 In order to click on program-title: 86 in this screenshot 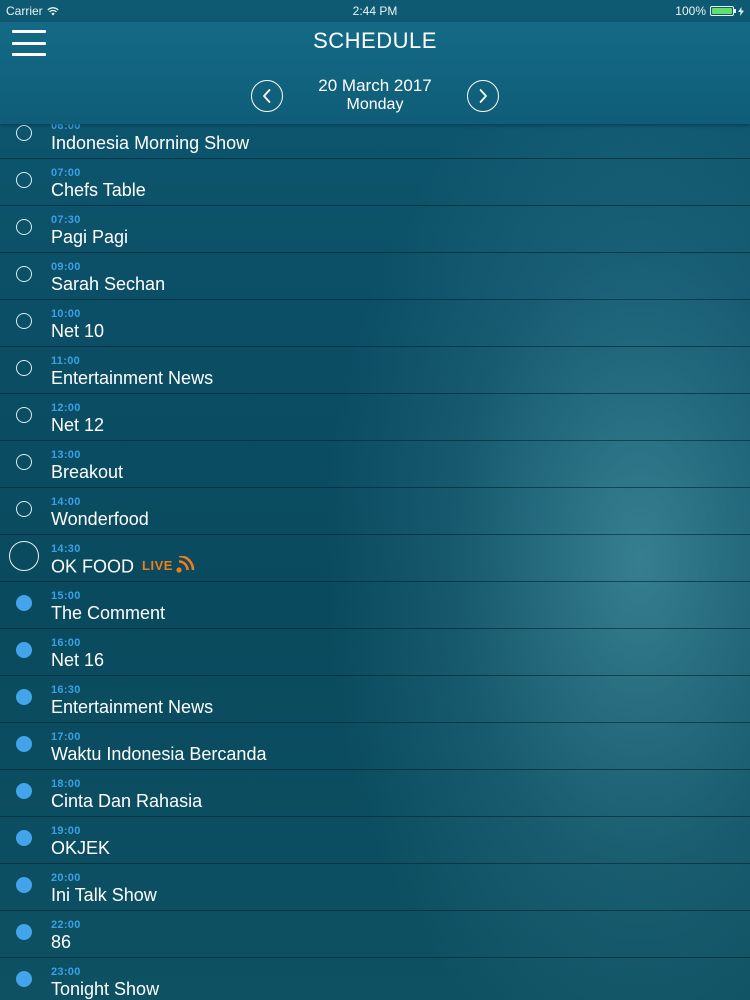, I will do `click(61, 942)`.